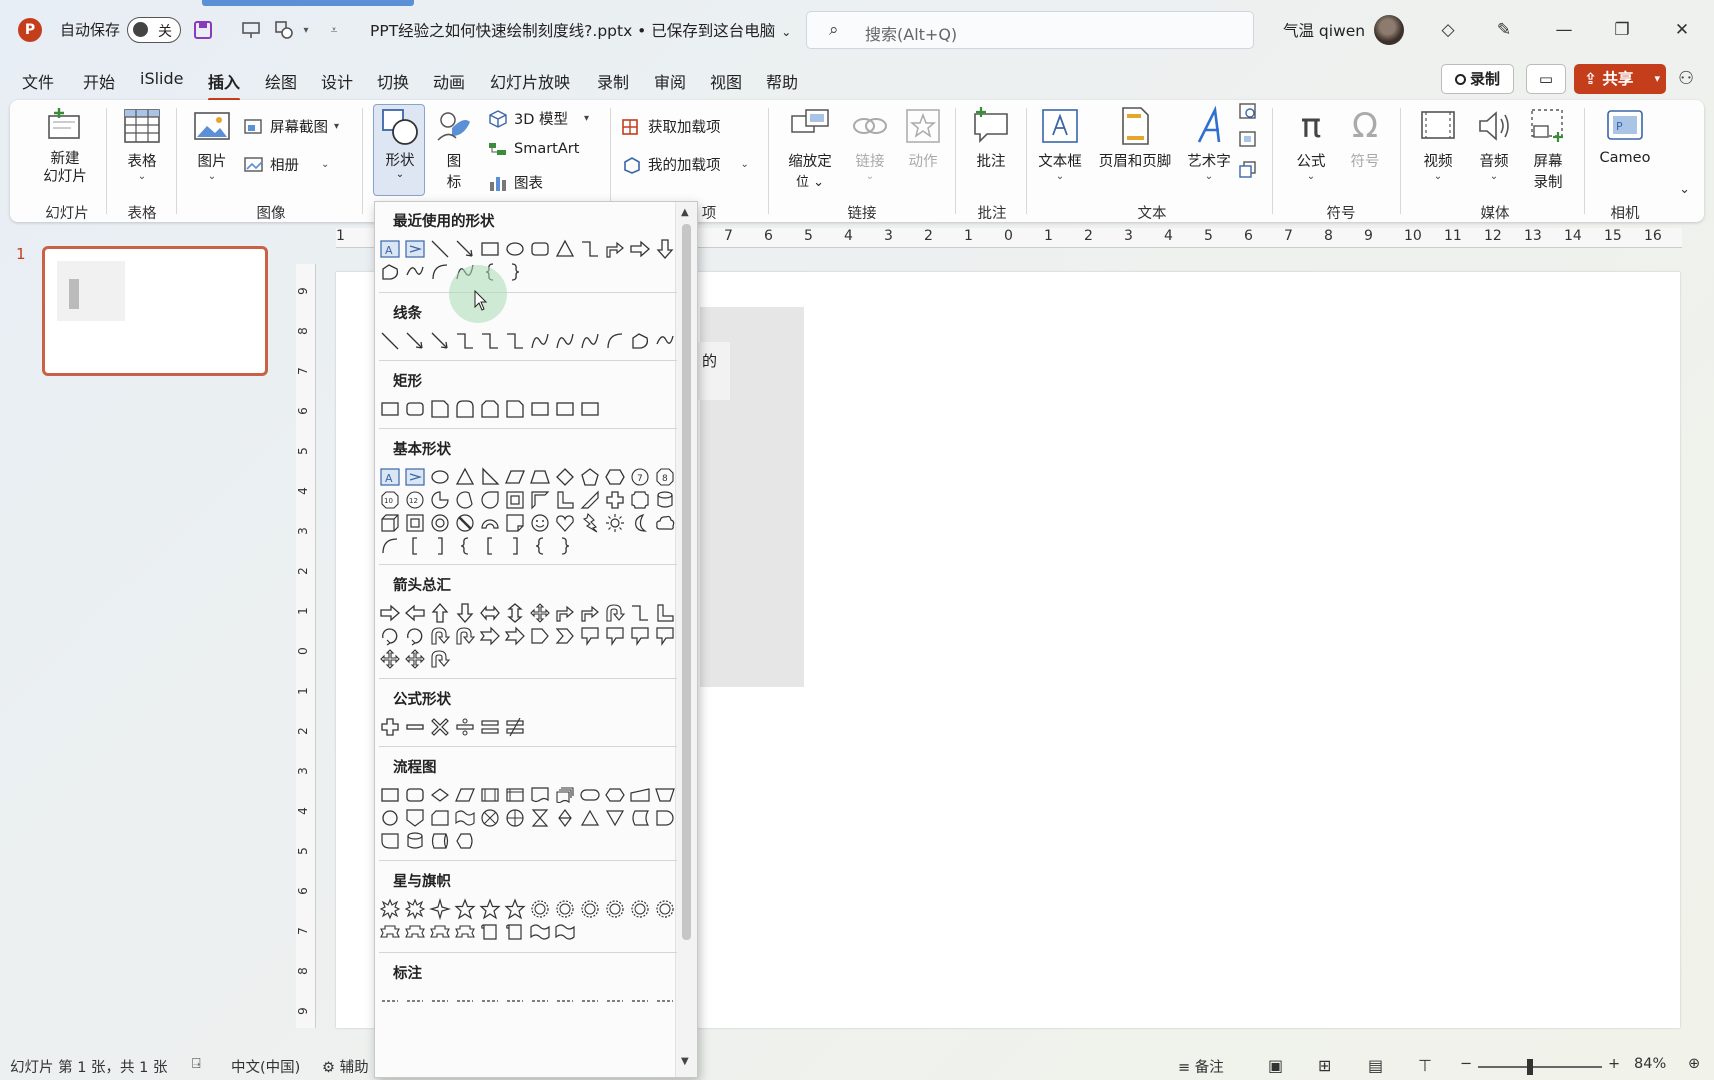  Describe the element at coordinates (390, 341) in the screenshot. I see `line-shape-icon` at that location.